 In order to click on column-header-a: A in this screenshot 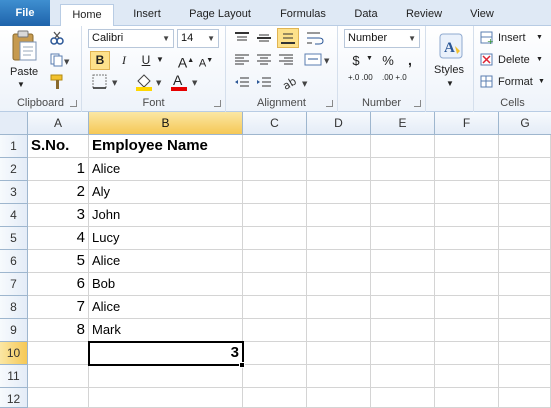, I will do `click(58, 123)`.